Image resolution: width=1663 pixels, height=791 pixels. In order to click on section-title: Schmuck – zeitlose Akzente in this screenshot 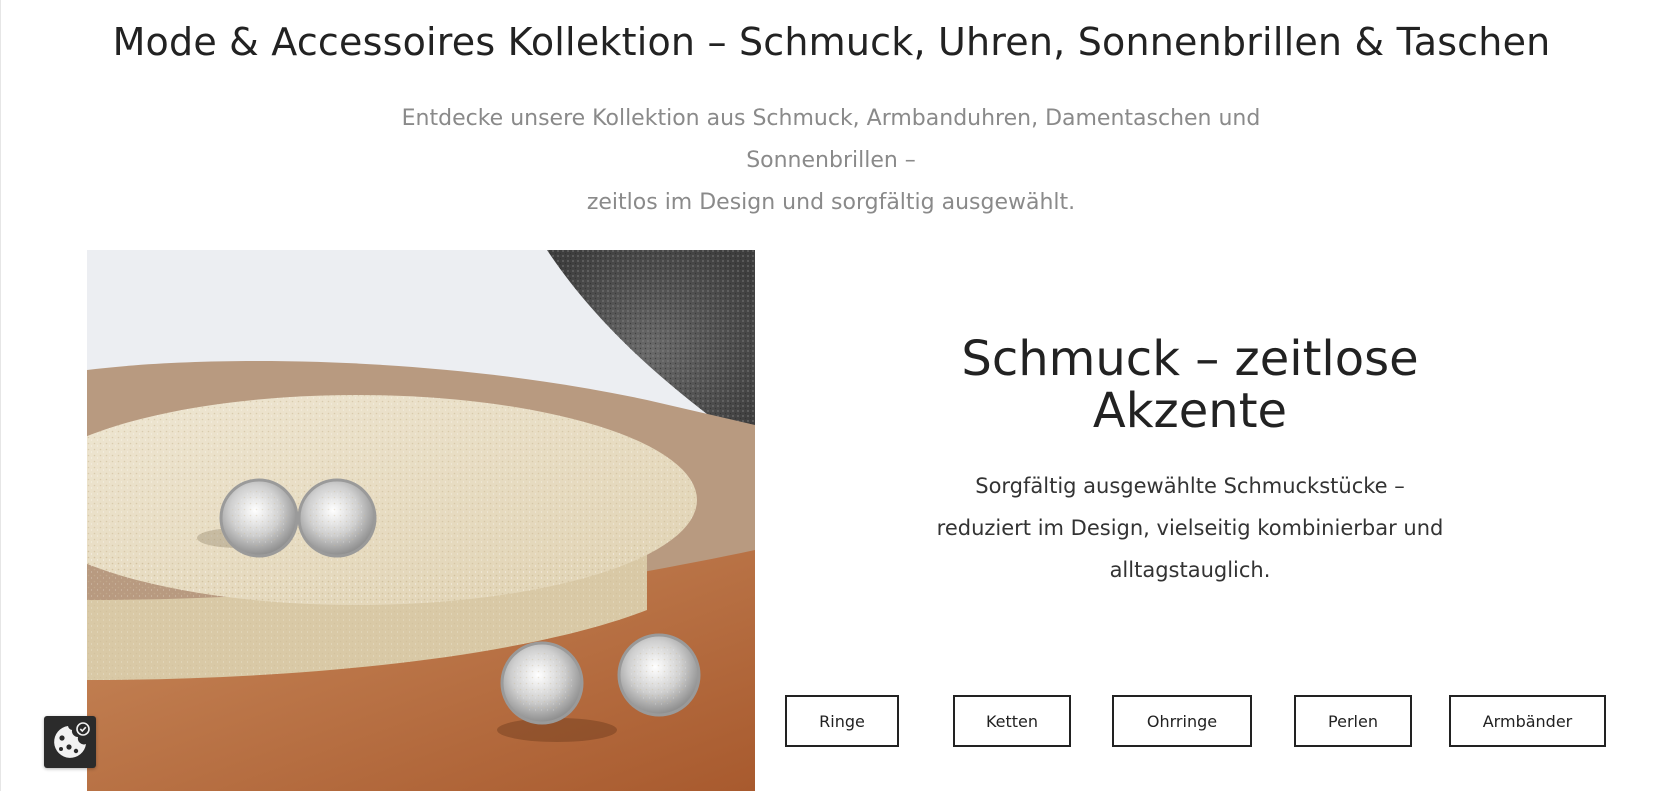, I will do `click(1190, 385)`.